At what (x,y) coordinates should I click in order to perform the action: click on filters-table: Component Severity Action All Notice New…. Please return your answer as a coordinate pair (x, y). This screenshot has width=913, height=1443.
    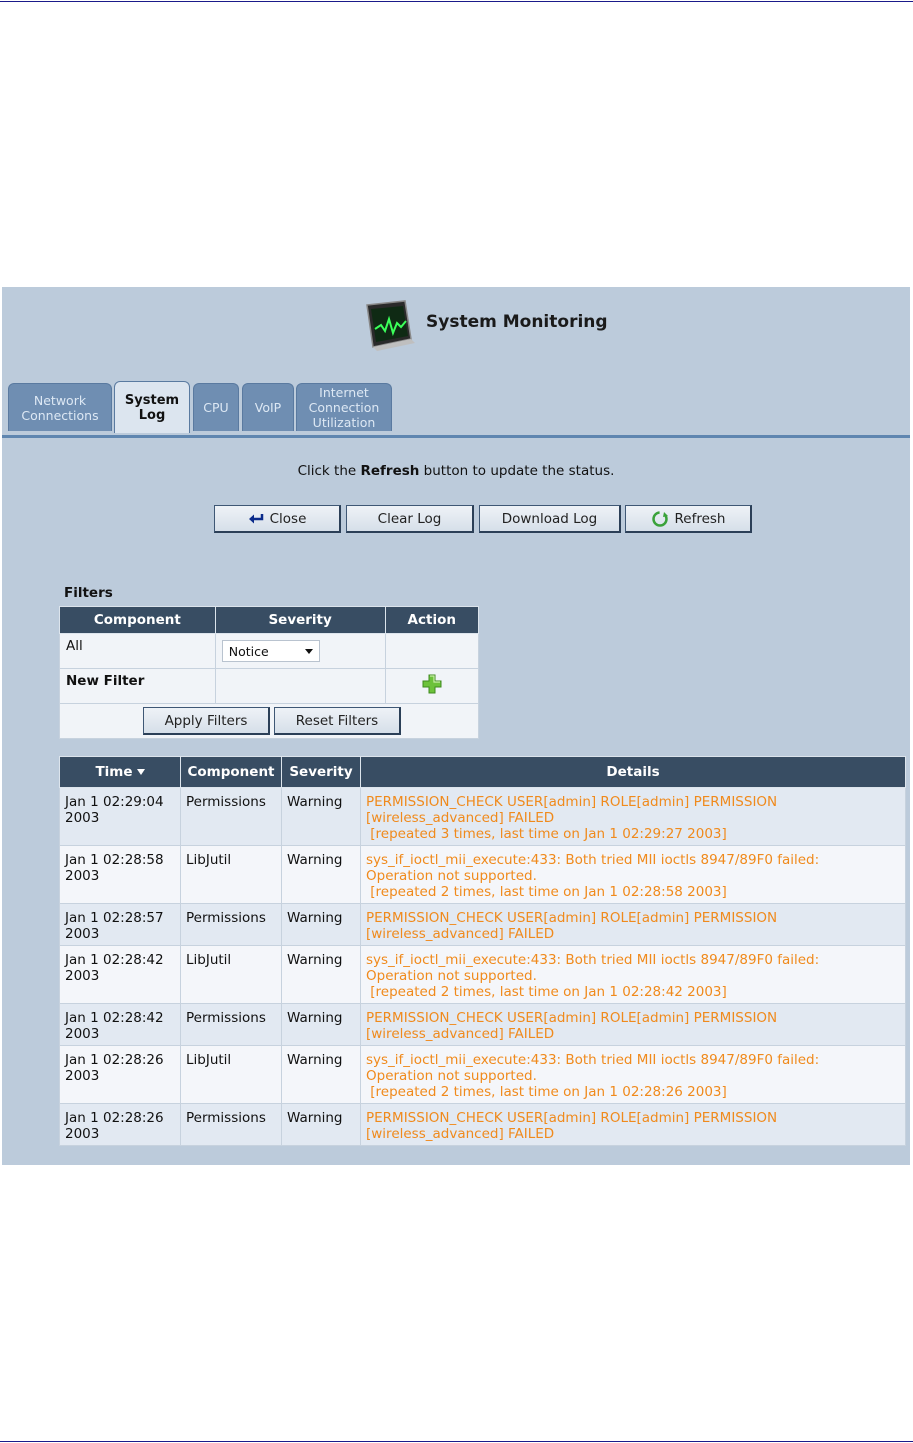
    Looking at the image, I should click on (269, 672).